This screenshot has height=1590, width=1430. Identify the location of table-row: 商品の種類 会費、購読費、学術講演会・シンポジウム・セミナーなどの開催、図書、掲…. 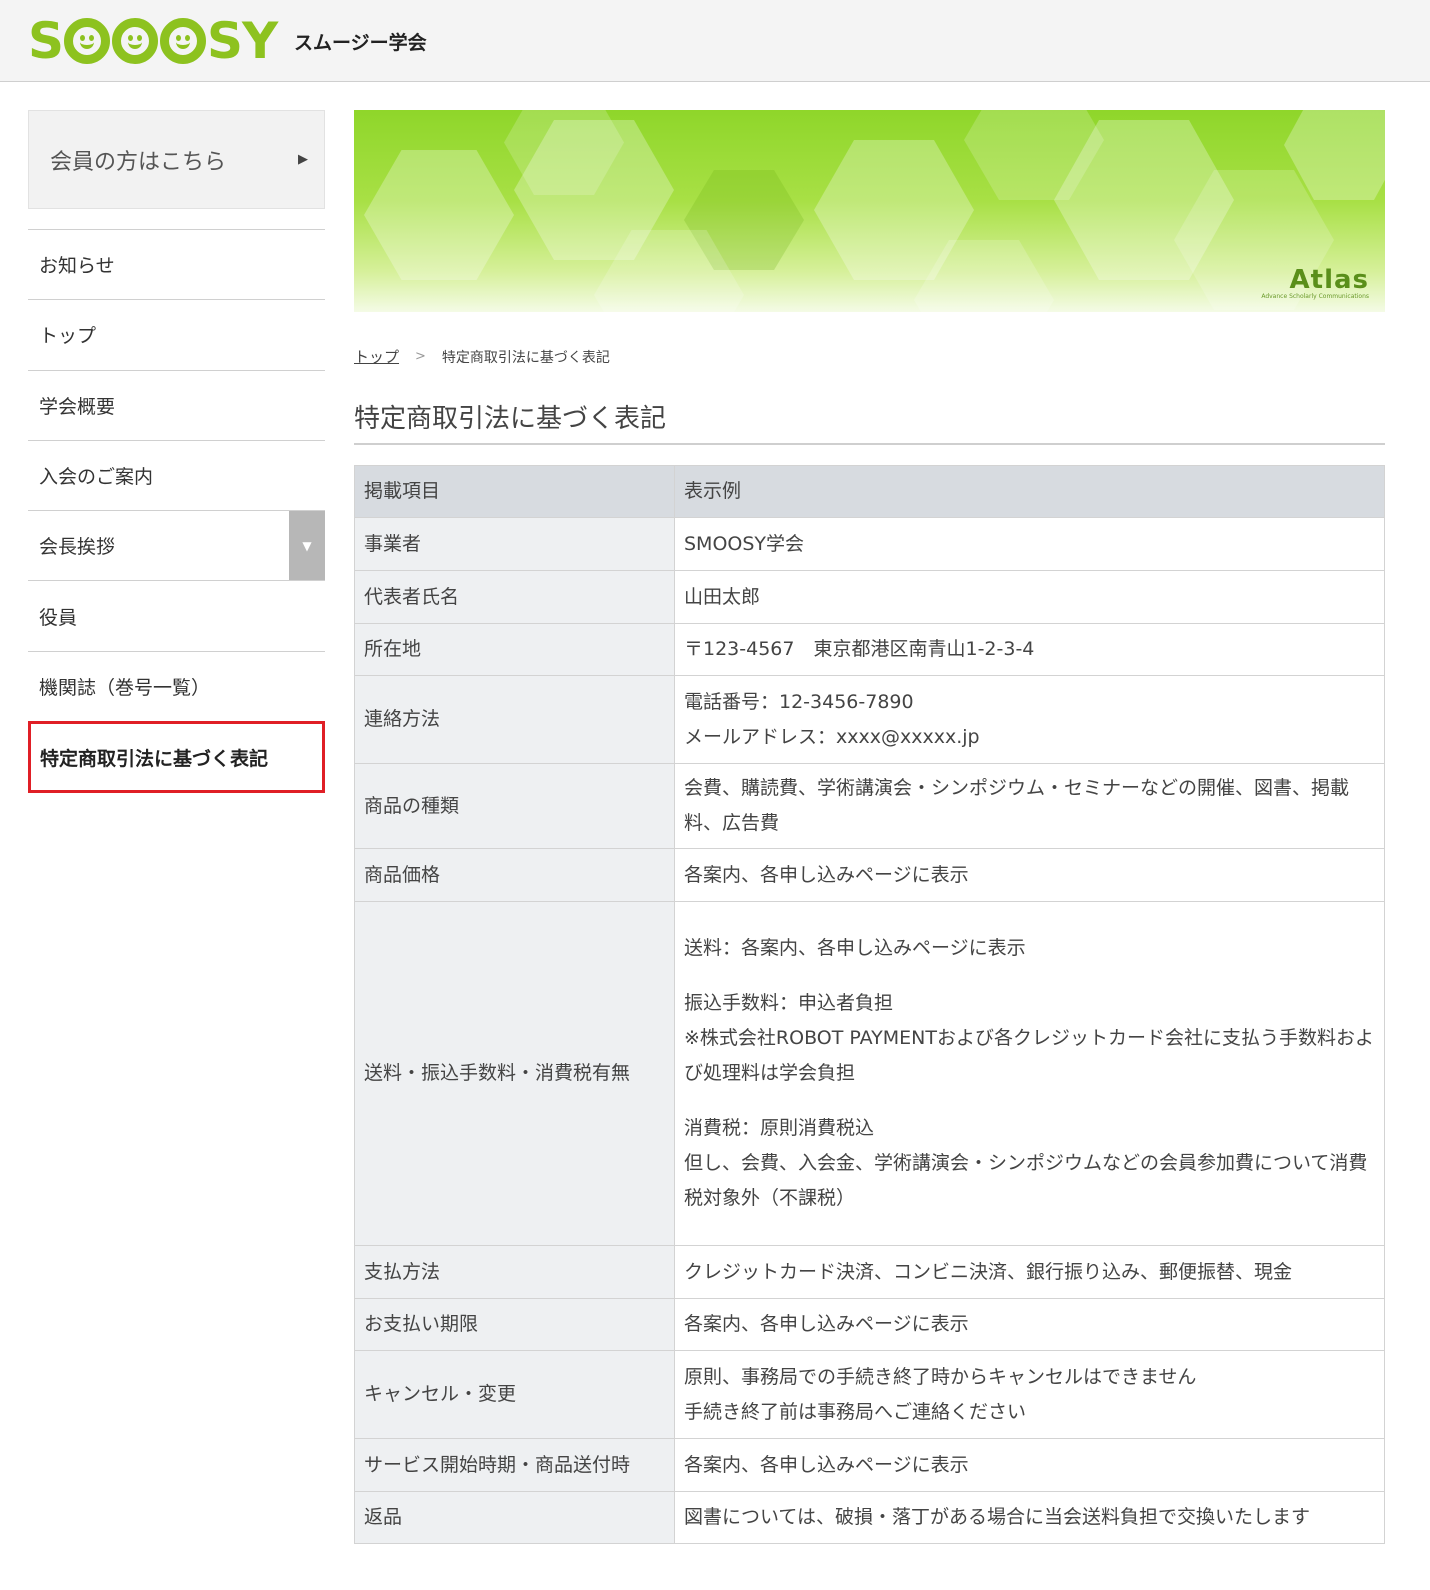
(869, 806).